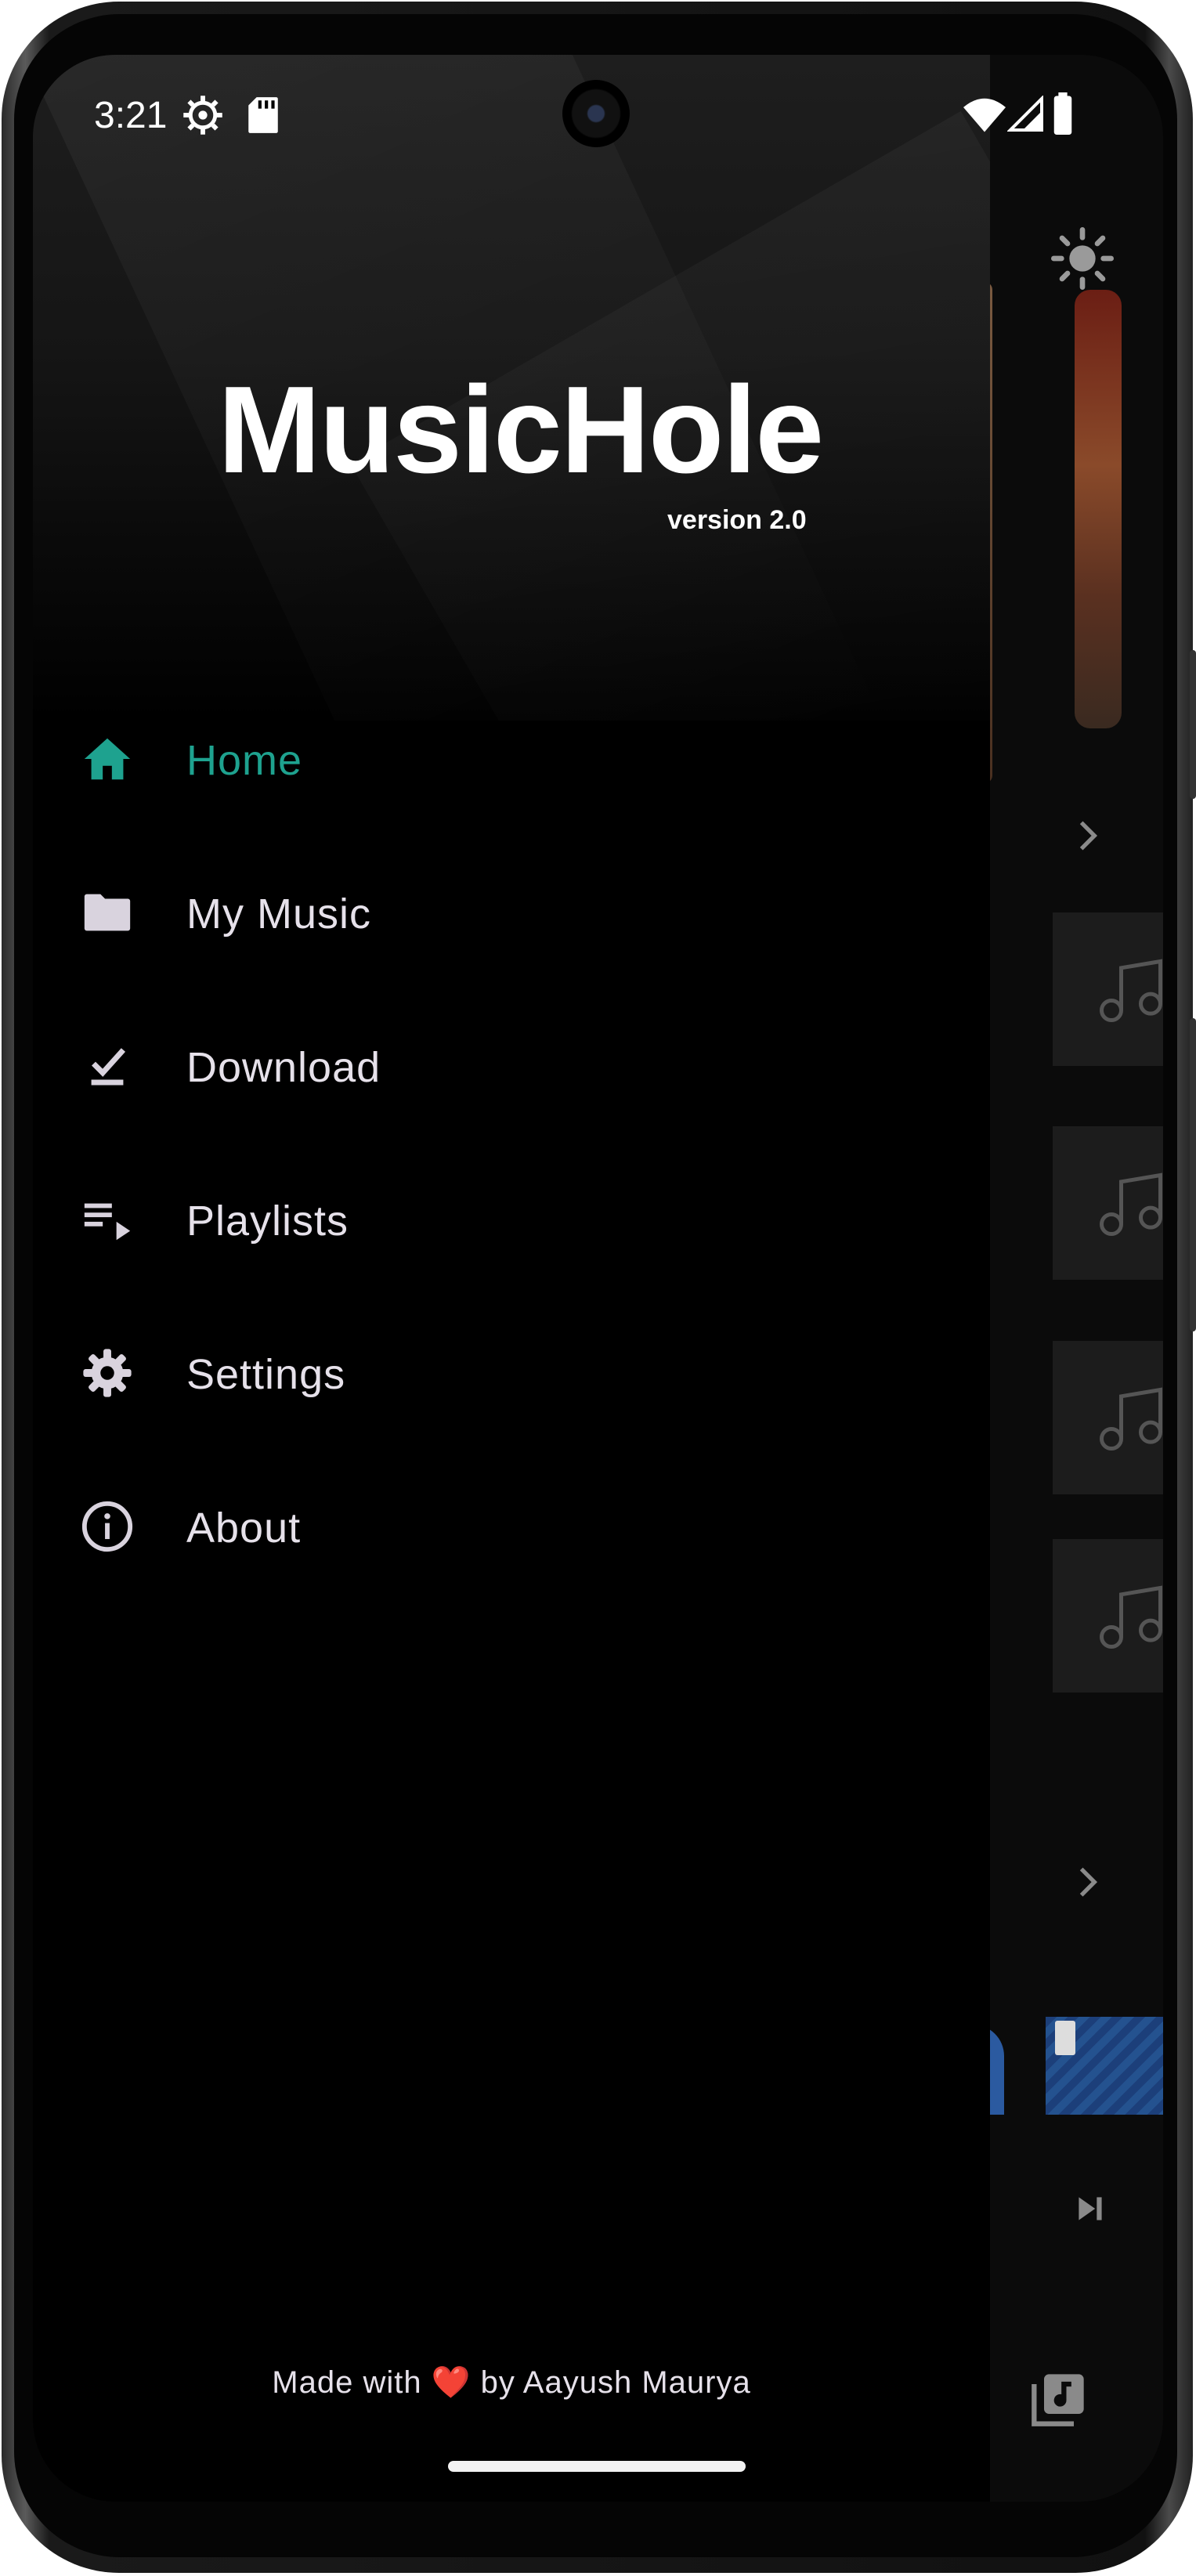 The image size is (1196, 2576). Describe the element at coordinates (244, 1528) in the screenshot. I see `menu-item-label: About` at that location.